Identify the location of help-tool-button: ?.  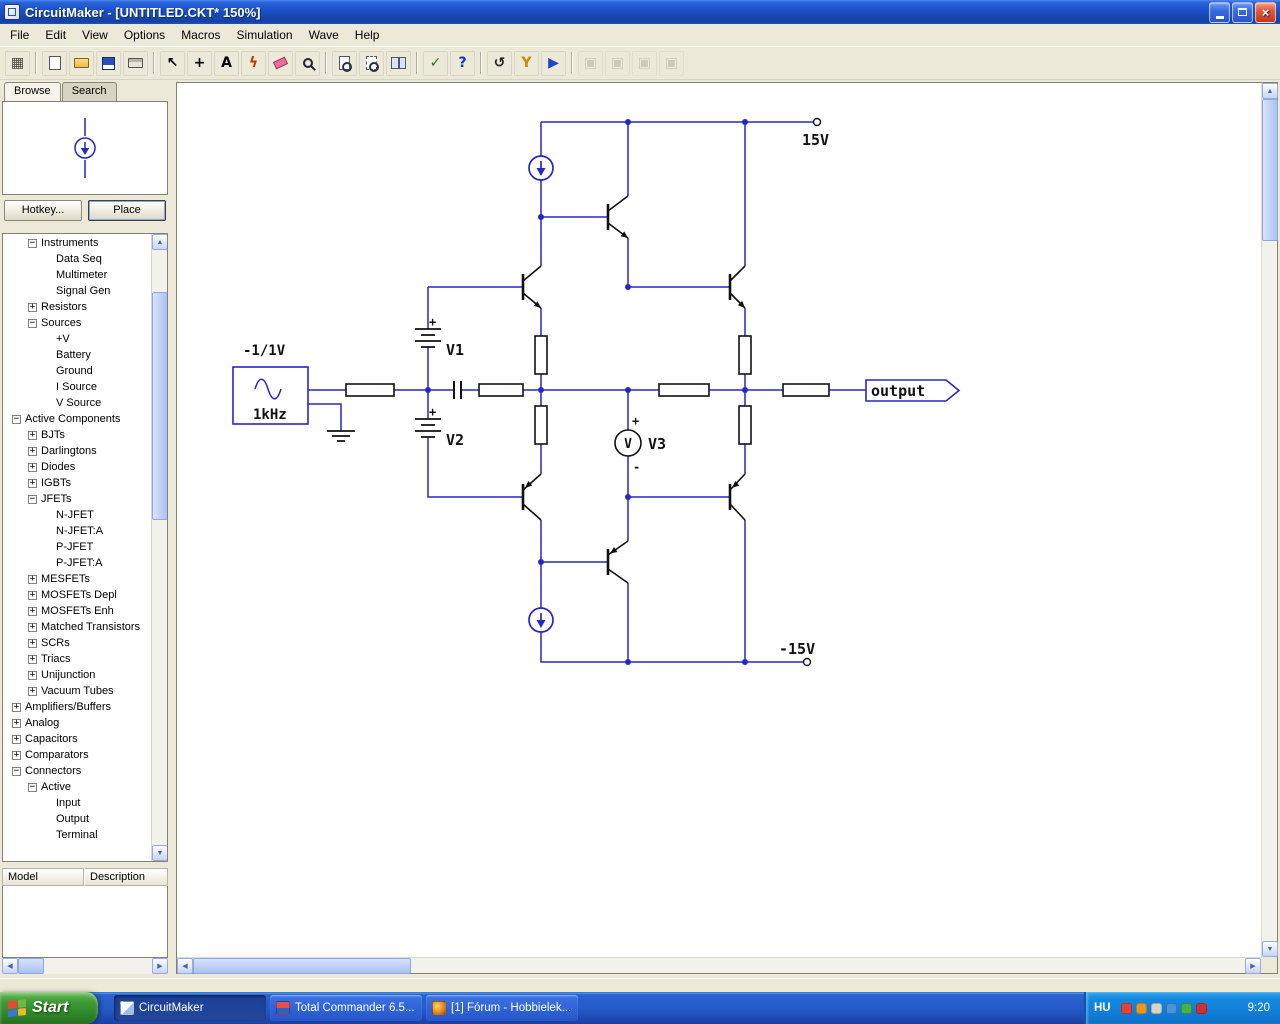
(462, 63).